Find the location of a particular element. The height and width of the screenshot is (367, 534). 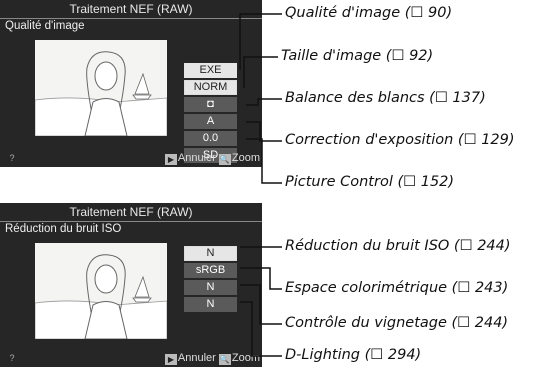

callout-iso-noise-reduction: Réduction du bruit ISO (☐ 244) is located at coordinates (398, 246).